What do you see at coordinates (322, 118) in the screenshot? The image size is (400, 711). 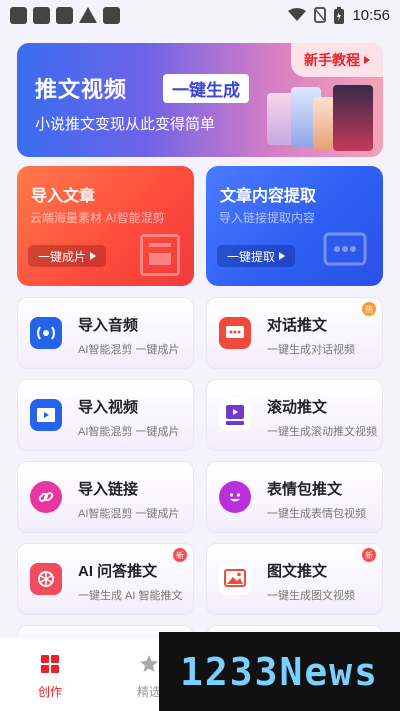 I see `banner-illustration` at bounding box center [322, 118].